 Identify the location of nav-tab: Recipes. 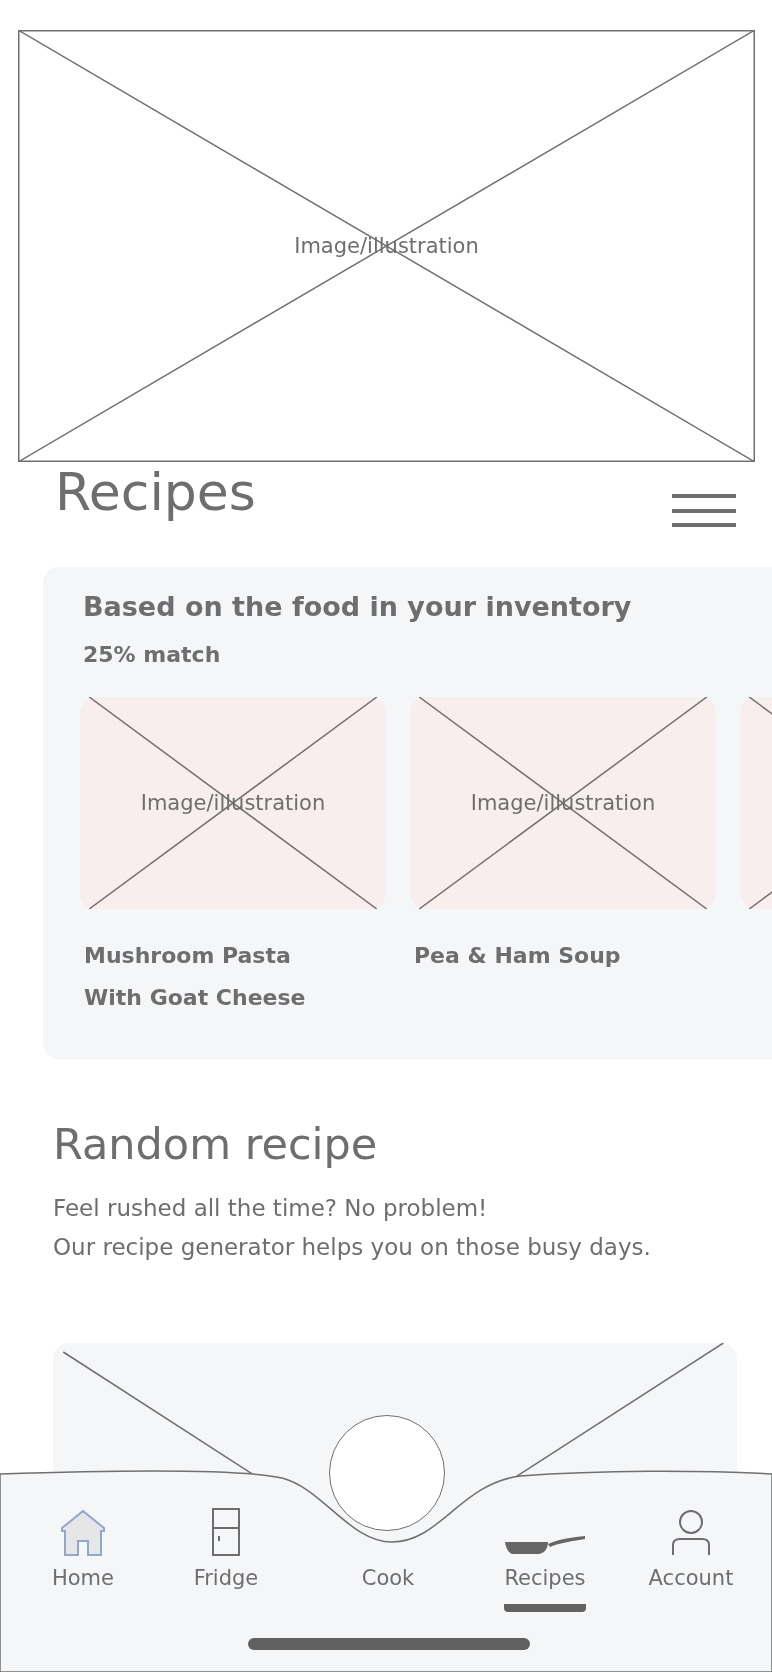
(545, 1559).